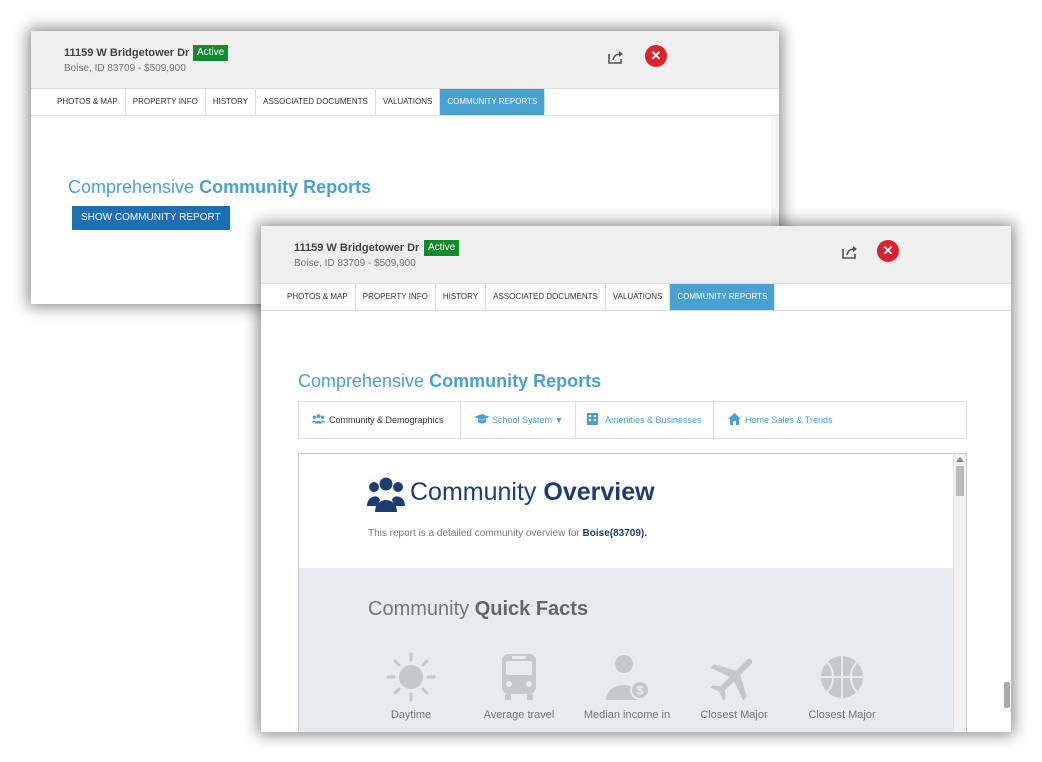  I want to click on subnav-label: Amenities & Businesses, so click(653, 420).